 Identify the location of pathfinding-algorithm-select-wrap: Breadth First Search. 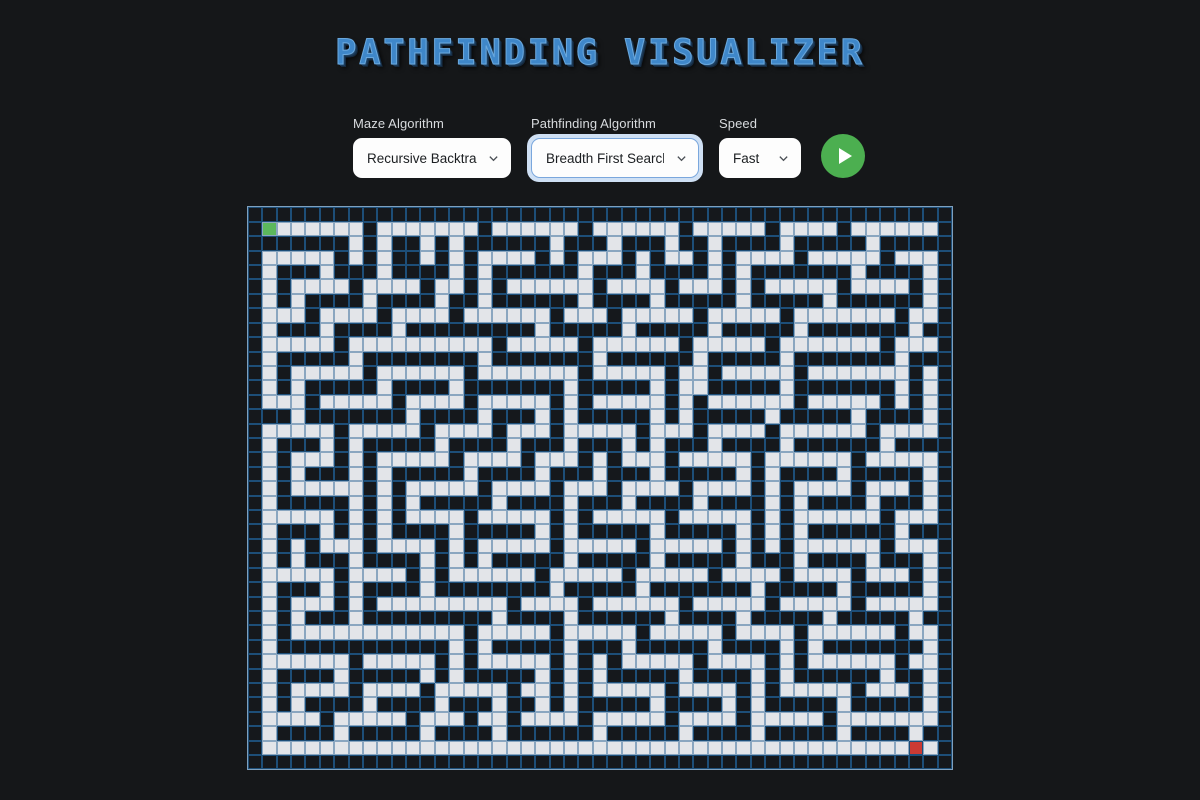
(615, 158).